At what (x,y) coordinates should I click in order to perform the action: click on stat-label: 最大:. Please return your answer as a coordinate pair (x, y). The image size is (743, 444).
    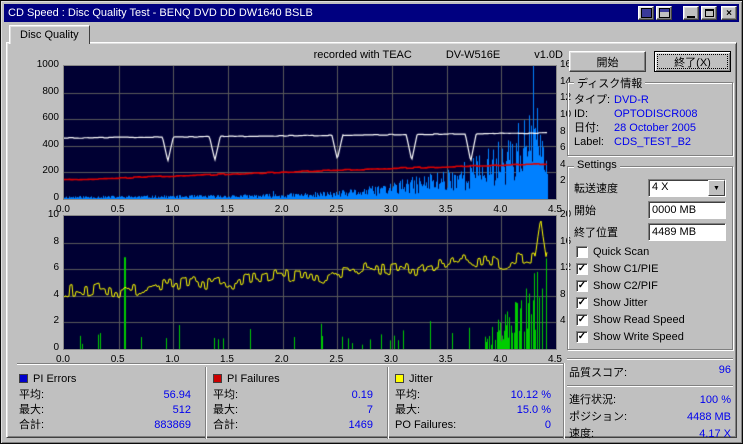
    Looking at the image, I should click on (226, 410).